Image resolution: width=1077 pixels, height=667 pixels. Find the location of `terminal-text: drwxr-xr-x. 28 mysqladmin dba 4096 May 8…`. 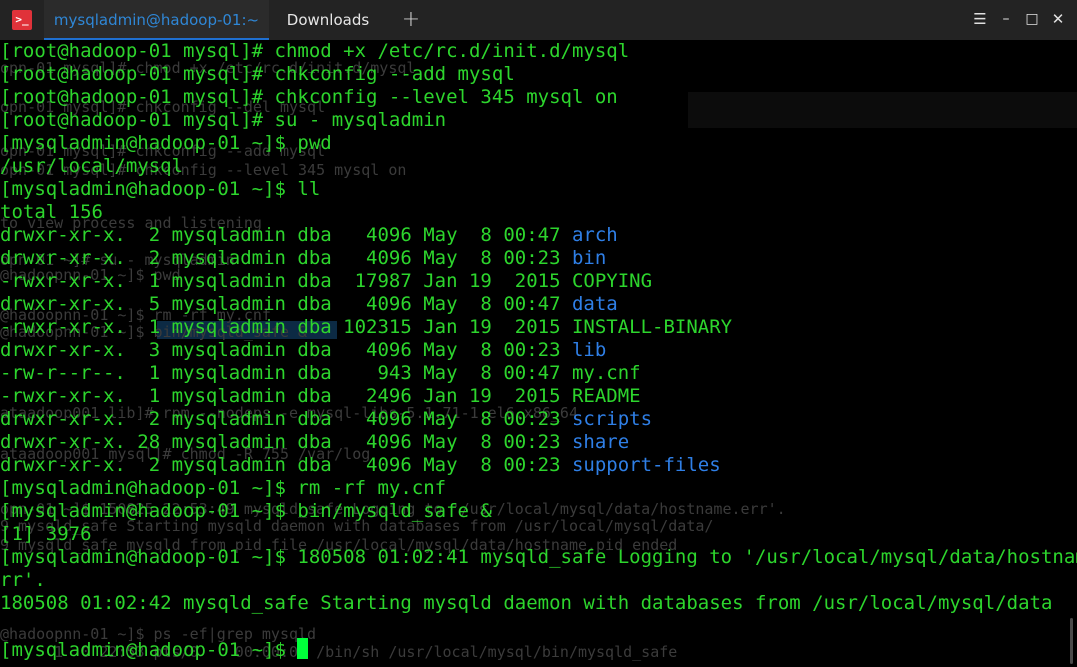

terminal-text: drwxr-xr-x. 28 mysqladmin dba 4096 May 8… is located at coordinates (286, 442).